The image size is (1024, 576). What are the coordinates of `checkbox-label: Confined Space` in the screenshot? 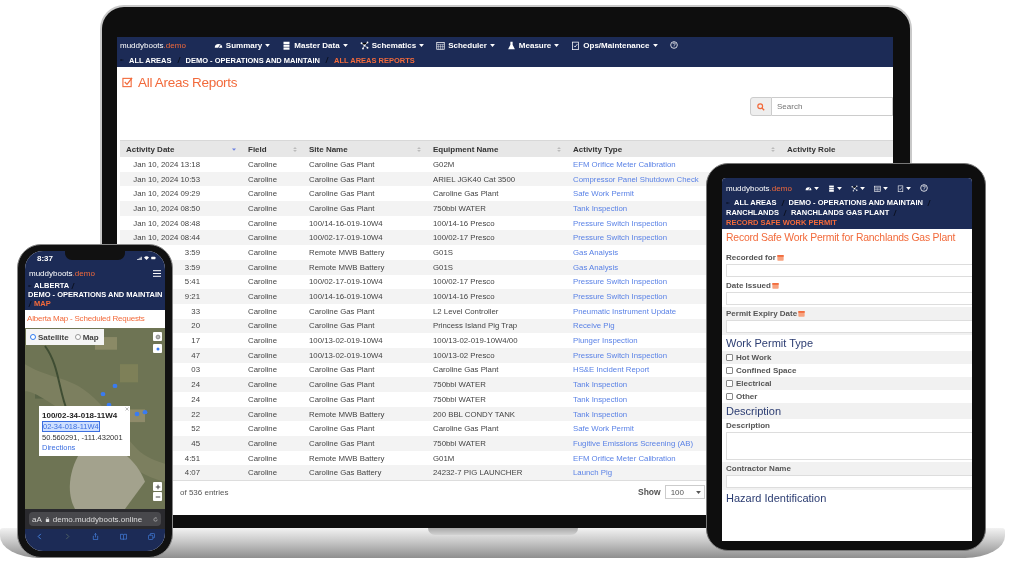 It's located at (766, 370).